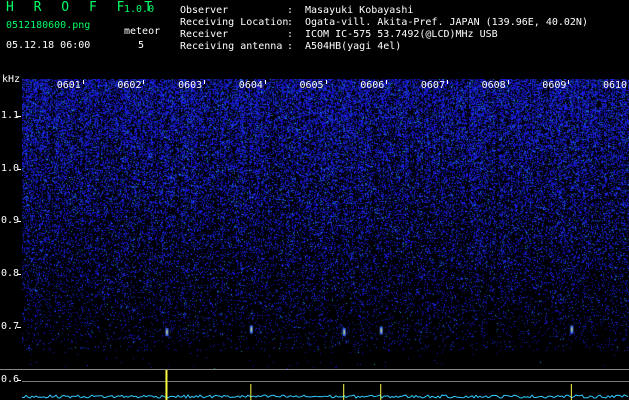 Image resolution: width=629 pixels, height=400 pixels. I want to click on signal-meter-svg, so click(325, 385).